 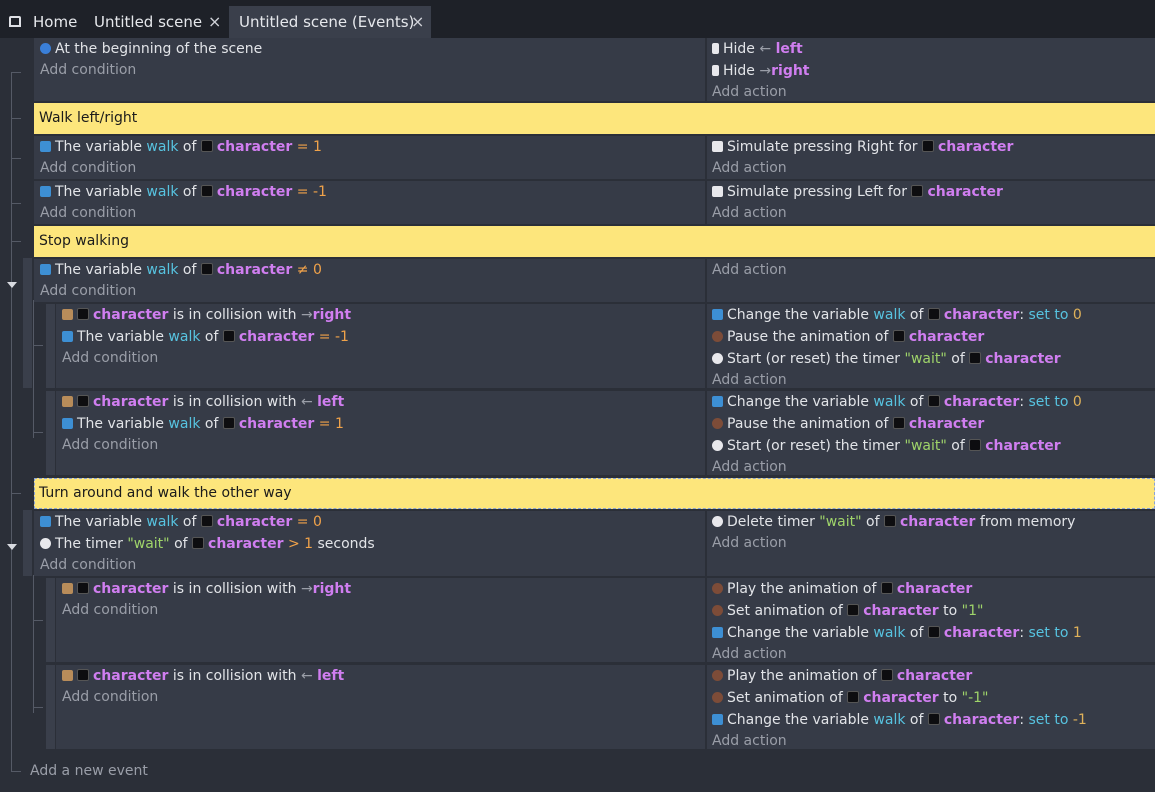 What do you see at coordinates (594, 118) in the screenshot?
I see `comment-walk: Walk left/right` at bounding box center [594, 118].